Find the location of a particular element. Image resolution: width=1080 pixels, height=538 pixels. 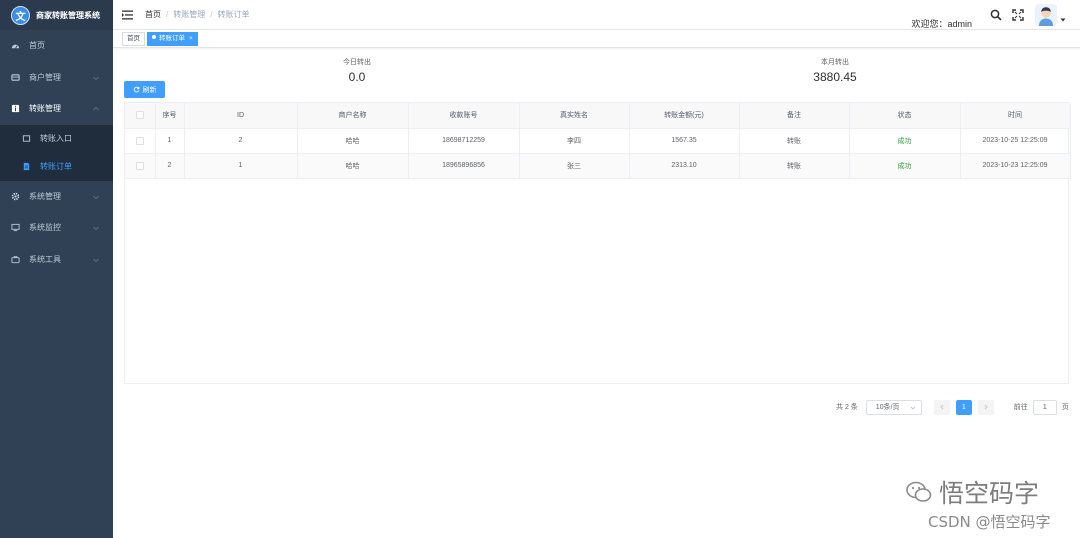

sidebar-item-label: 商户管理 is located at coordinates (45, 77).